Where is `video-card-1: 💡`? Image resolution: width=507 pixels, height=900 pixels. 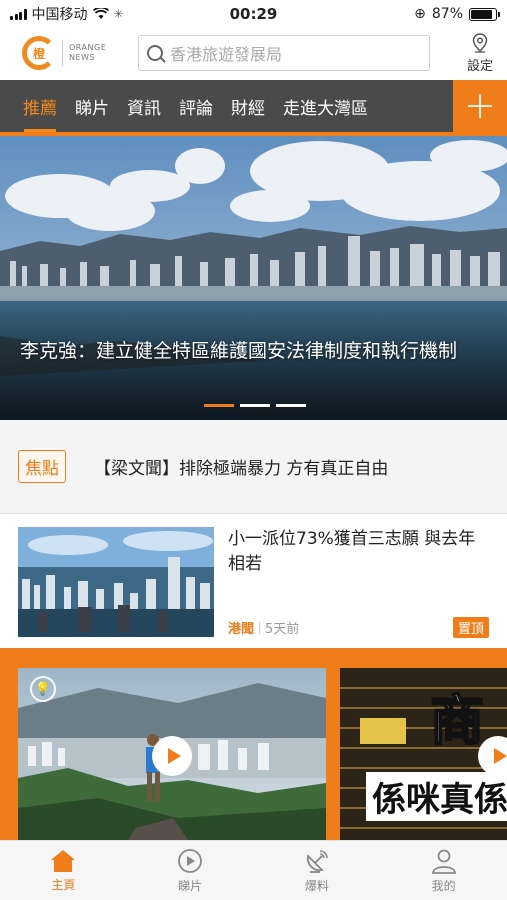 video-card-1: 💡 is located at coordinates (172, 754).